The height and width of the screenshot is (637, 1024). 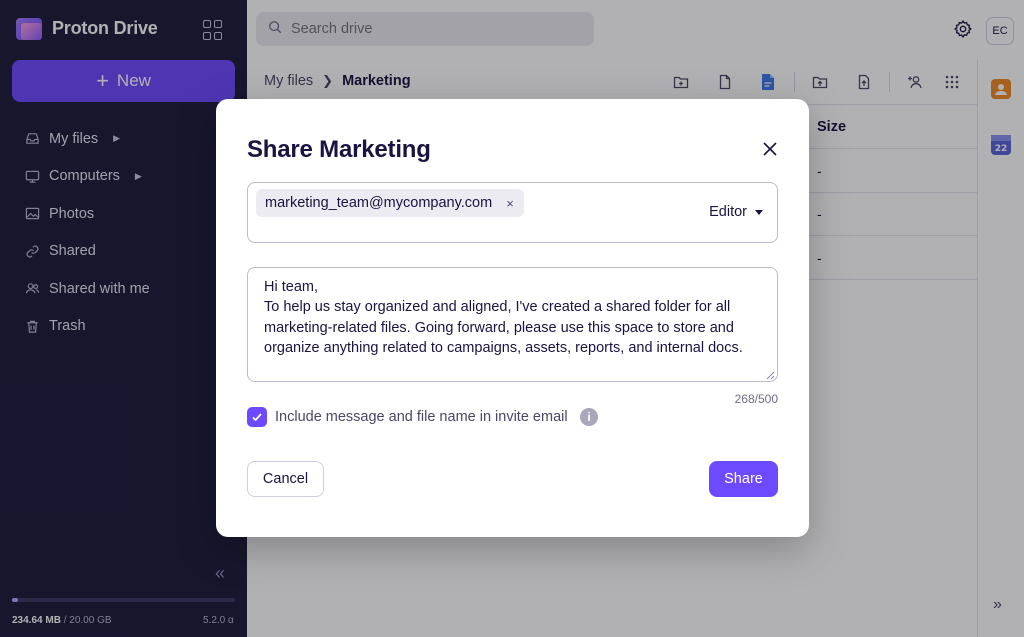 I want to click on dialog-title: Share Marketing, so click(x=339, y=149).